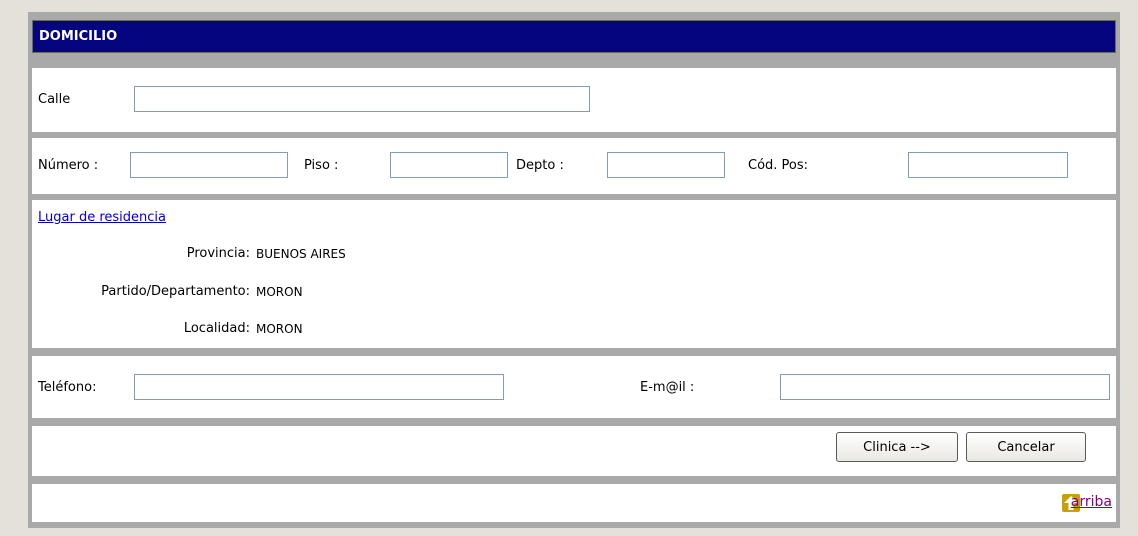 The height and width of the screenshot is (536, 1138). Describe the element at coordinates (945, 387) in the screenshot. I see `email-input` at that location.